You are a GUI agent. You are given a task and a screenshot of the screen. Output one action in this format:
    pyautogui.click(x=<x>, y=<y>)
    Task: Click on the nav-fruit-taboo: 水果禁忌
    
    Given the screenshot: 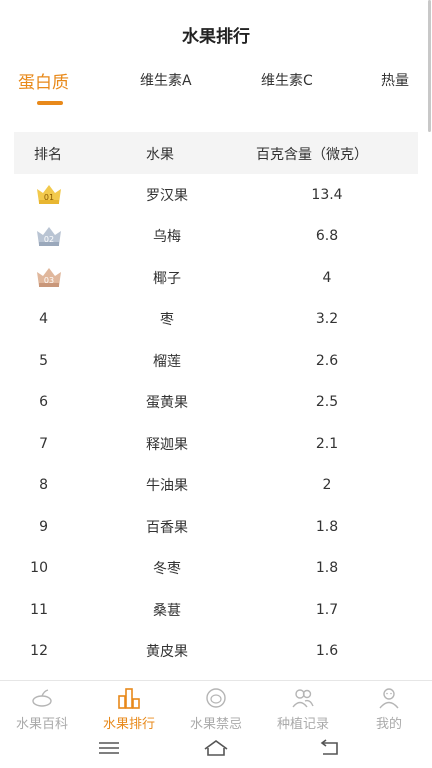 What is the action you would take?
    pyautogui.click(x=216, y=708)
    